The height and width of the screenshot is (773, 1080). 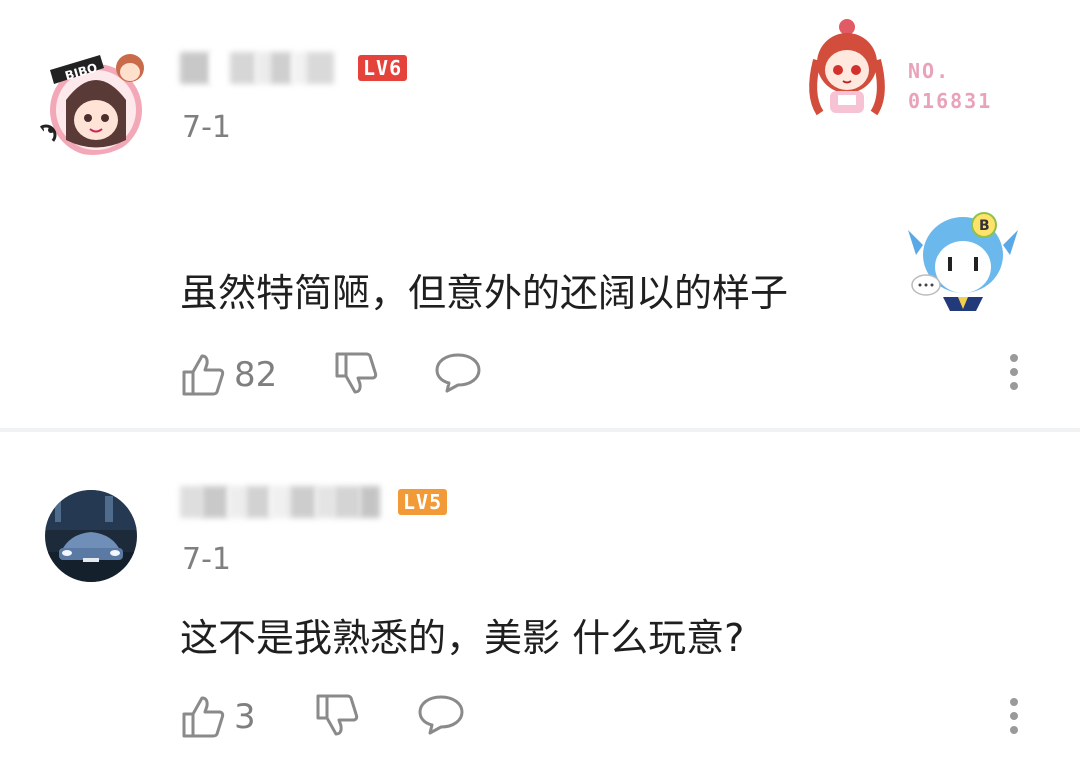 I want to click on svg-text: B, so click(x=984, y=226).